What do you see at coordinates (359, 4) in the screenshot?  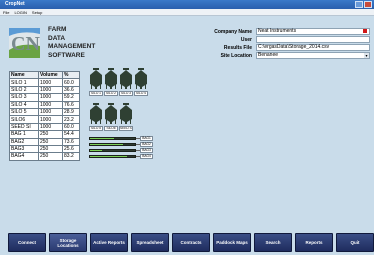 I see `minimize-icon` at bounding box center [359, 4].